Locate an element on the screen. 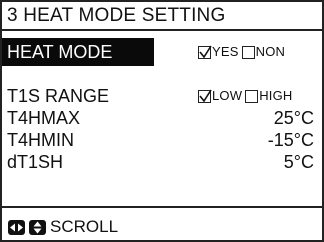 The height and width of the screenshot is (242, 324). setting-row-t1s-range: T1S RANGE LOW HIGH is located at coordinates (162, 96).